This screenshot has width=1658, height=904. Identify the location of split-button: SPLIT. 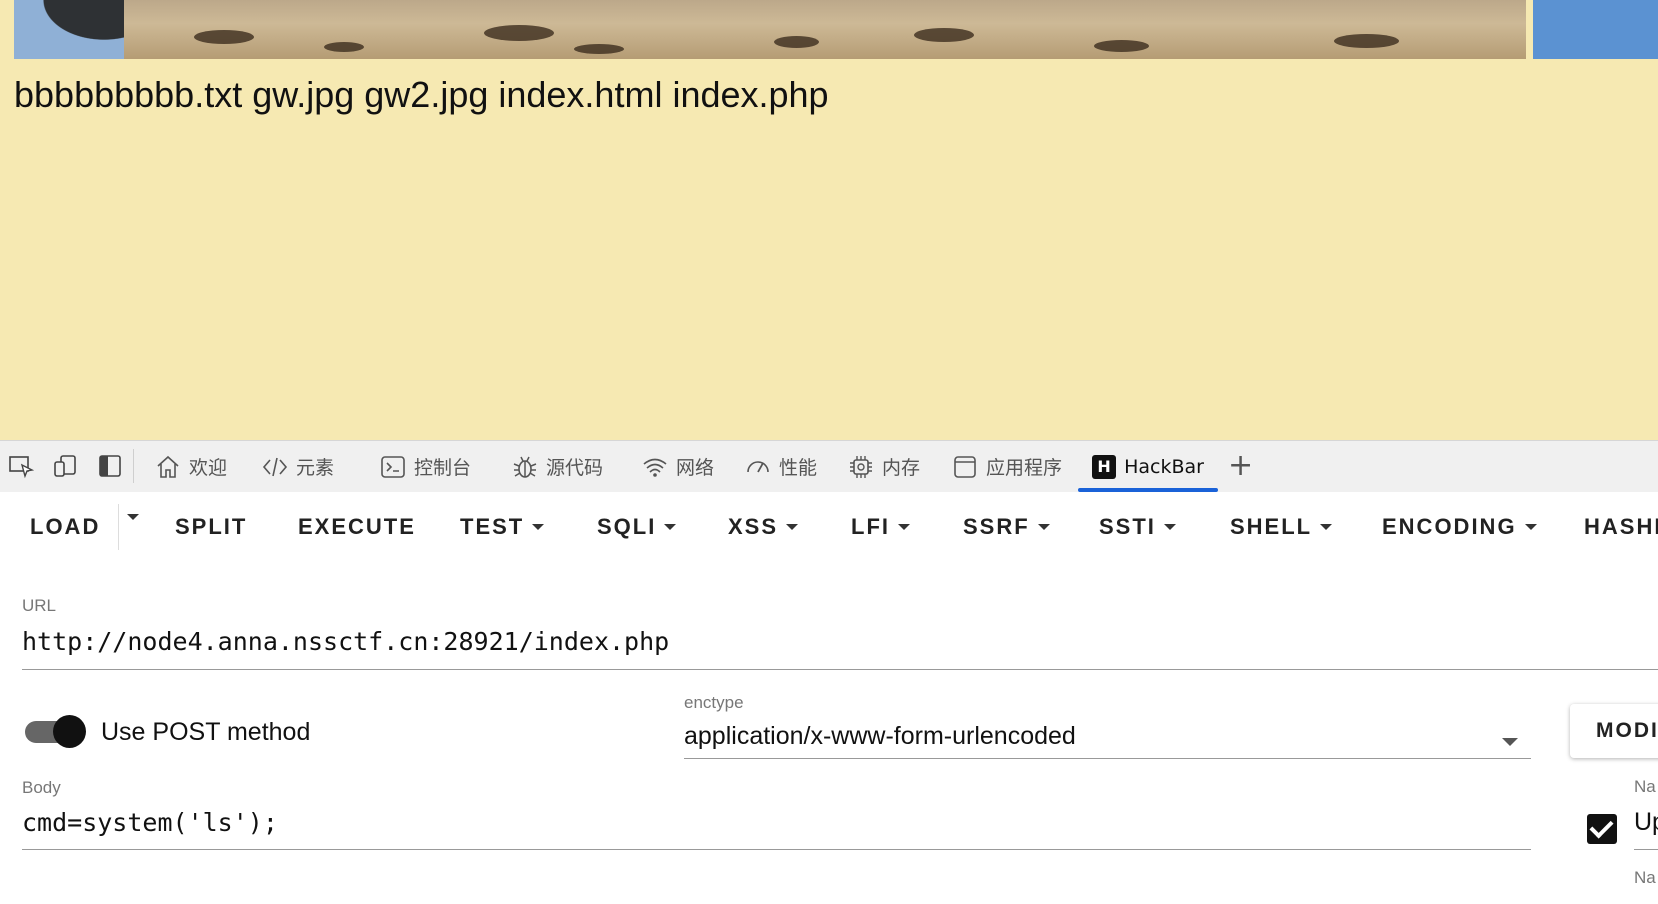
(211, 527).